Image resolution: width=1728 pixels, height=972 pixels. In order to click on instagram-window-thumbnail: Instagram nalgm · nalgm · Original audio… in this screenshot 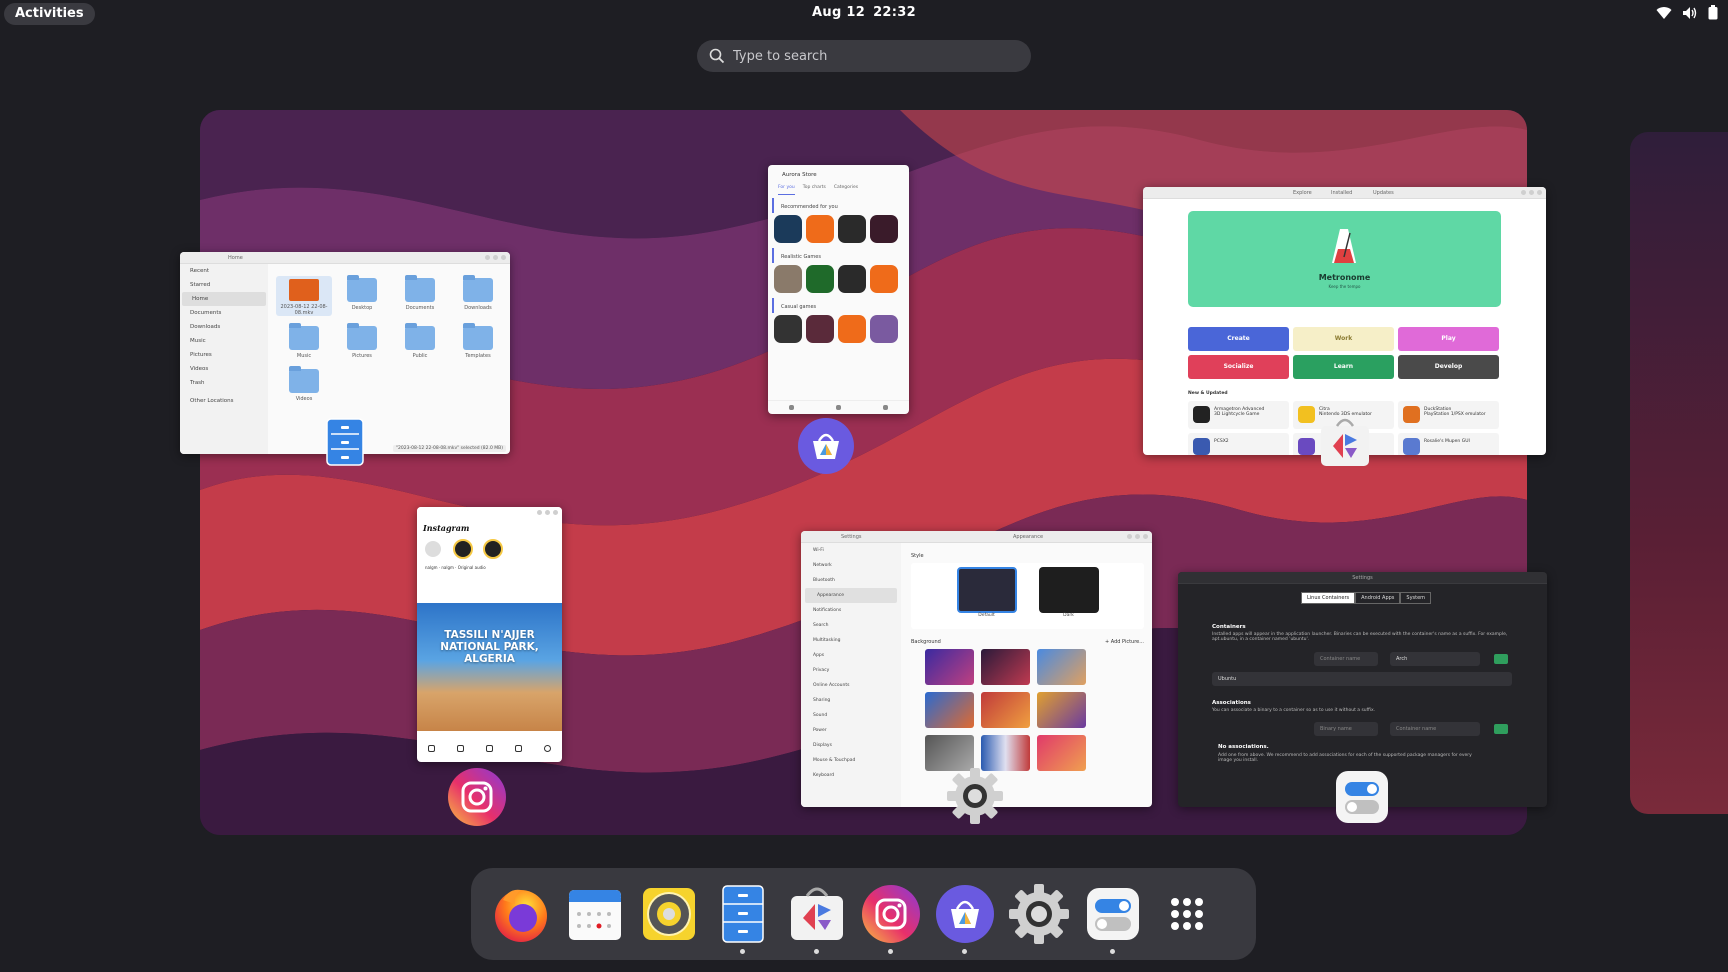, I will do `click(489, 634)`.